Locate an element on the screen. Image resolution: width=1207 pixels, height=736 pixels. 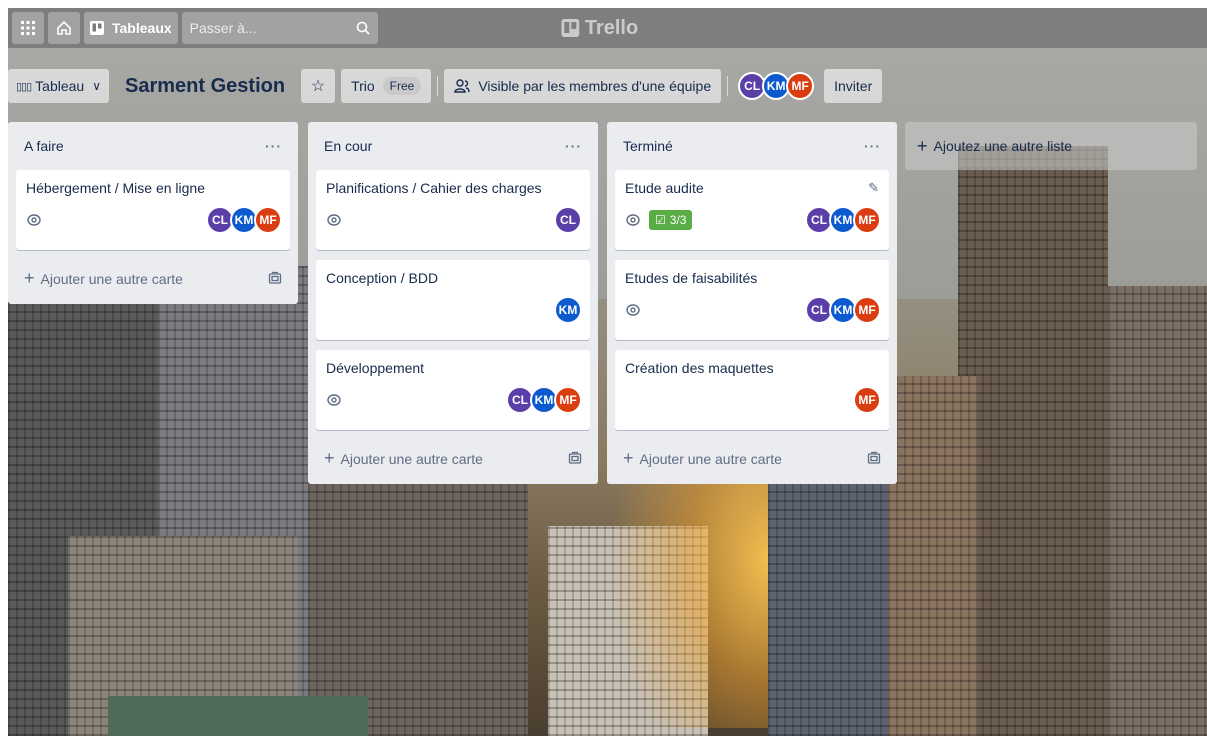
card-footer: KM is located at coordinates (454, 310).